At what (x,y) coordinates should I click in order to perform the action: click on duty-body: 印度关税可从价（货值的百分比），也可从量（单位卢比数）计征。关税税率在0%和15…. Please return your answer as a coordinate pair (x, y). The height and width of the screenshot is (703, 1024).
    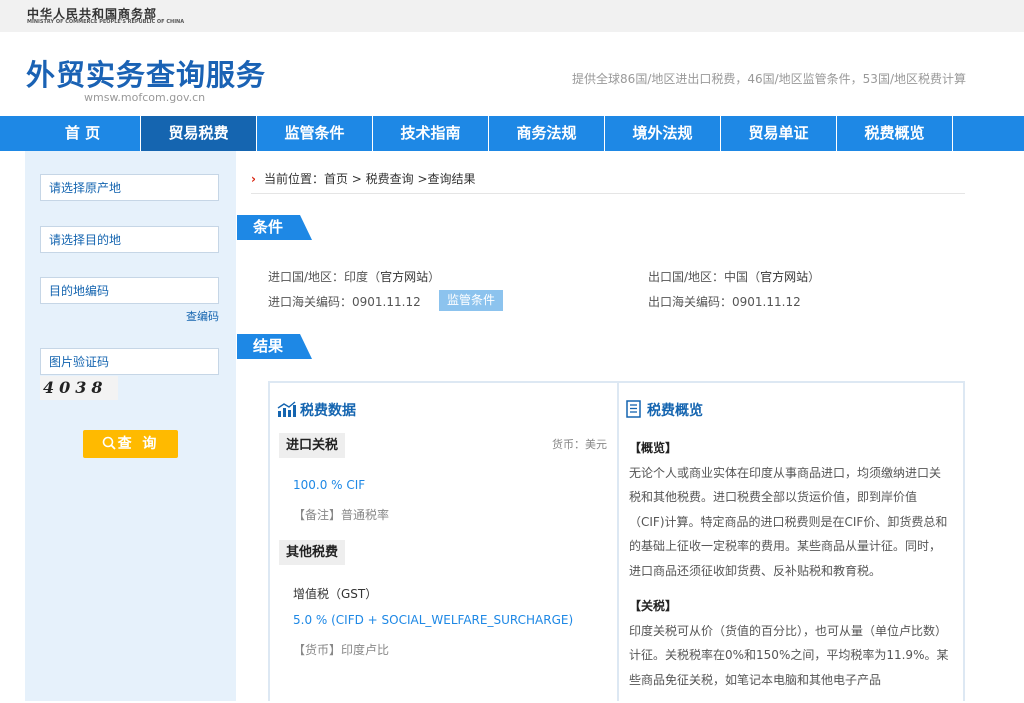
    Looking at the image, I should click on (789, 655).